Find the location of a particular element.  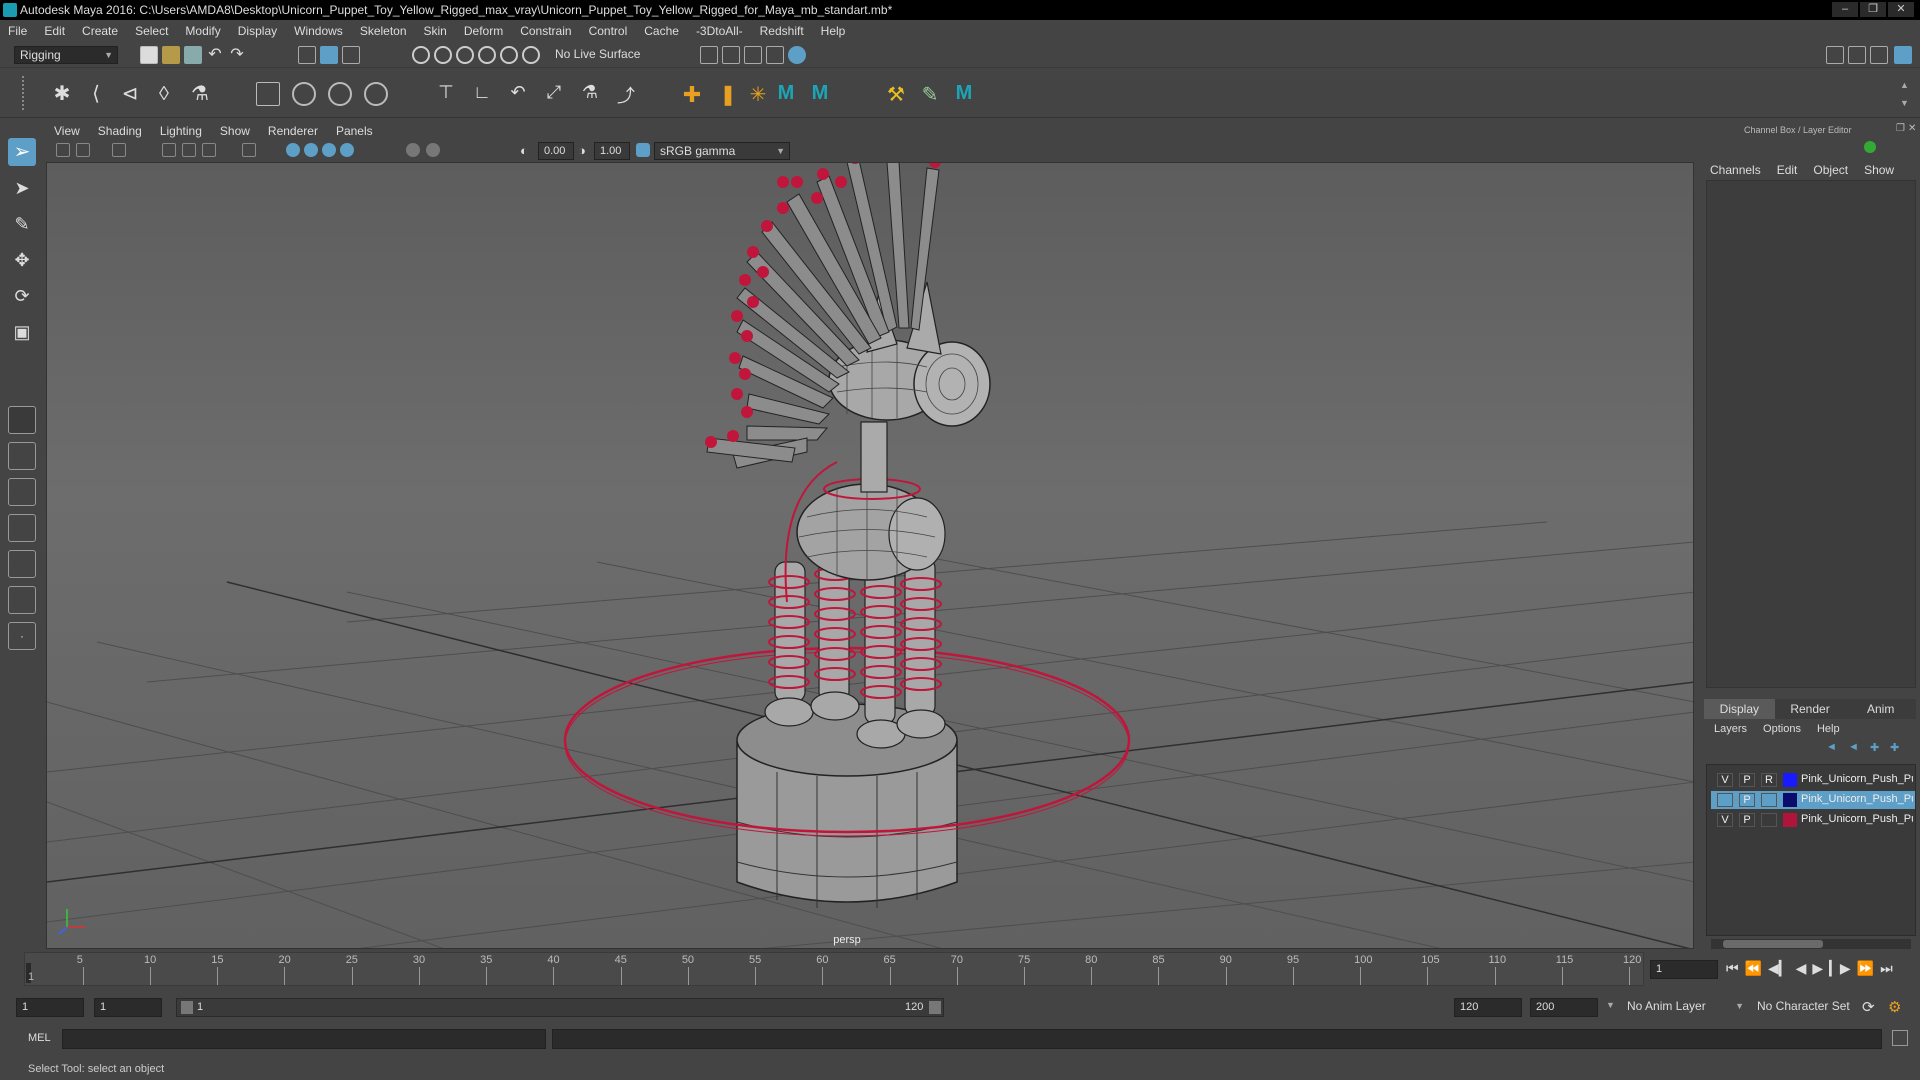

locator-icon: ✚ is located at coordinates (692, 94).